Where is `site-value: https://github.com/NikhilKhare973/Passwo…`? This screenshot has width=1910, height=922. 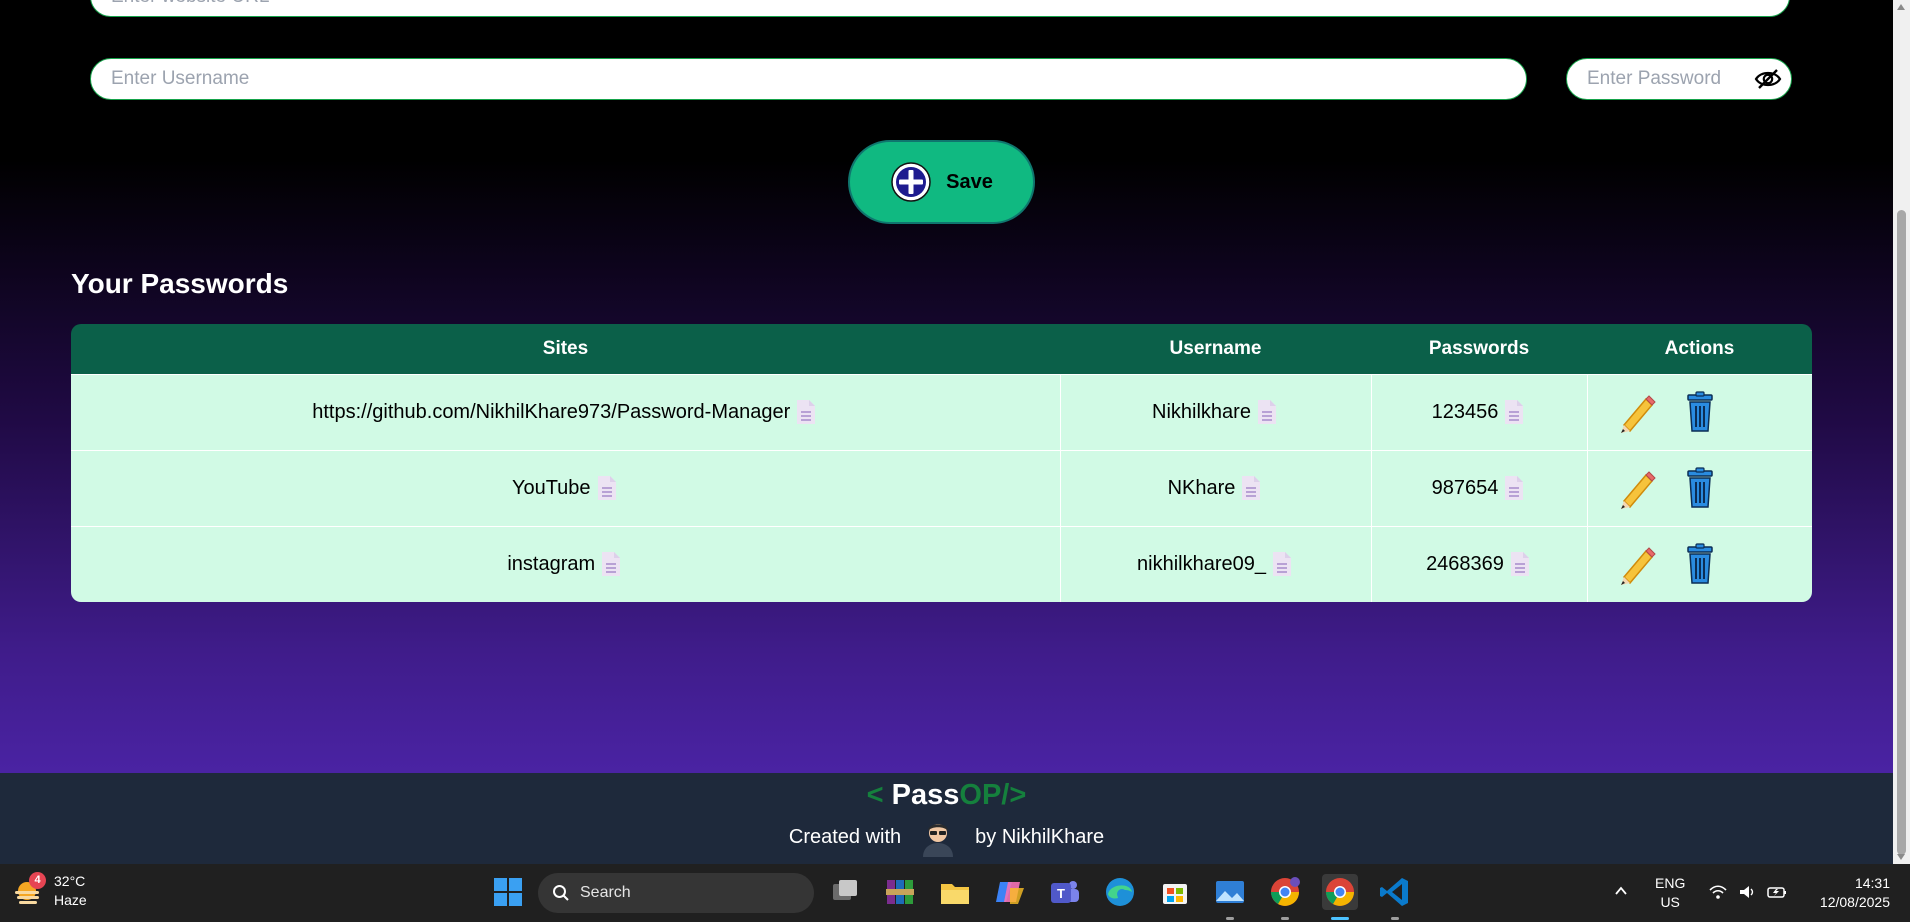 site-value: https://github.com/NikhilKhare973/Passwo… is located at coordinates (551, 411).